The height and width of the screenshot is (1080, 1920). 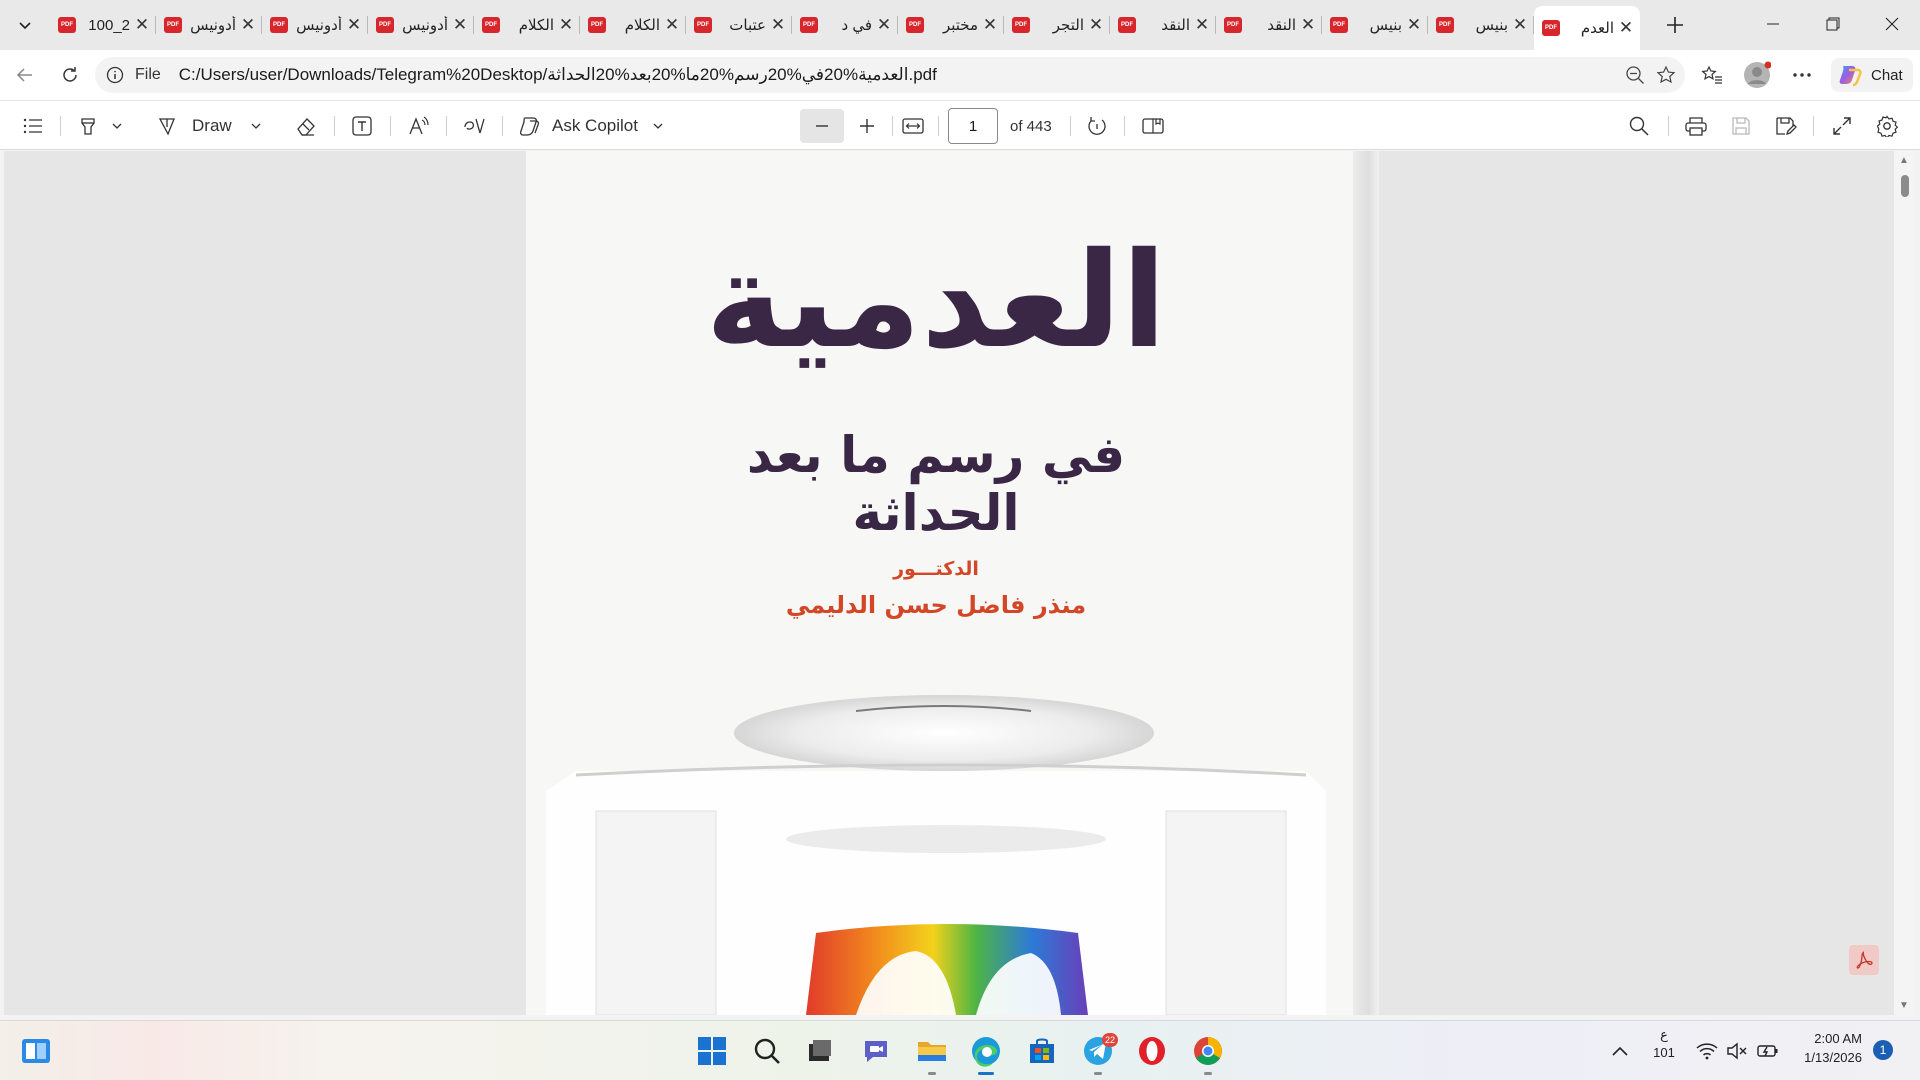 I want to click on tab: PDF في د ✕, so click(x=845, y=25).